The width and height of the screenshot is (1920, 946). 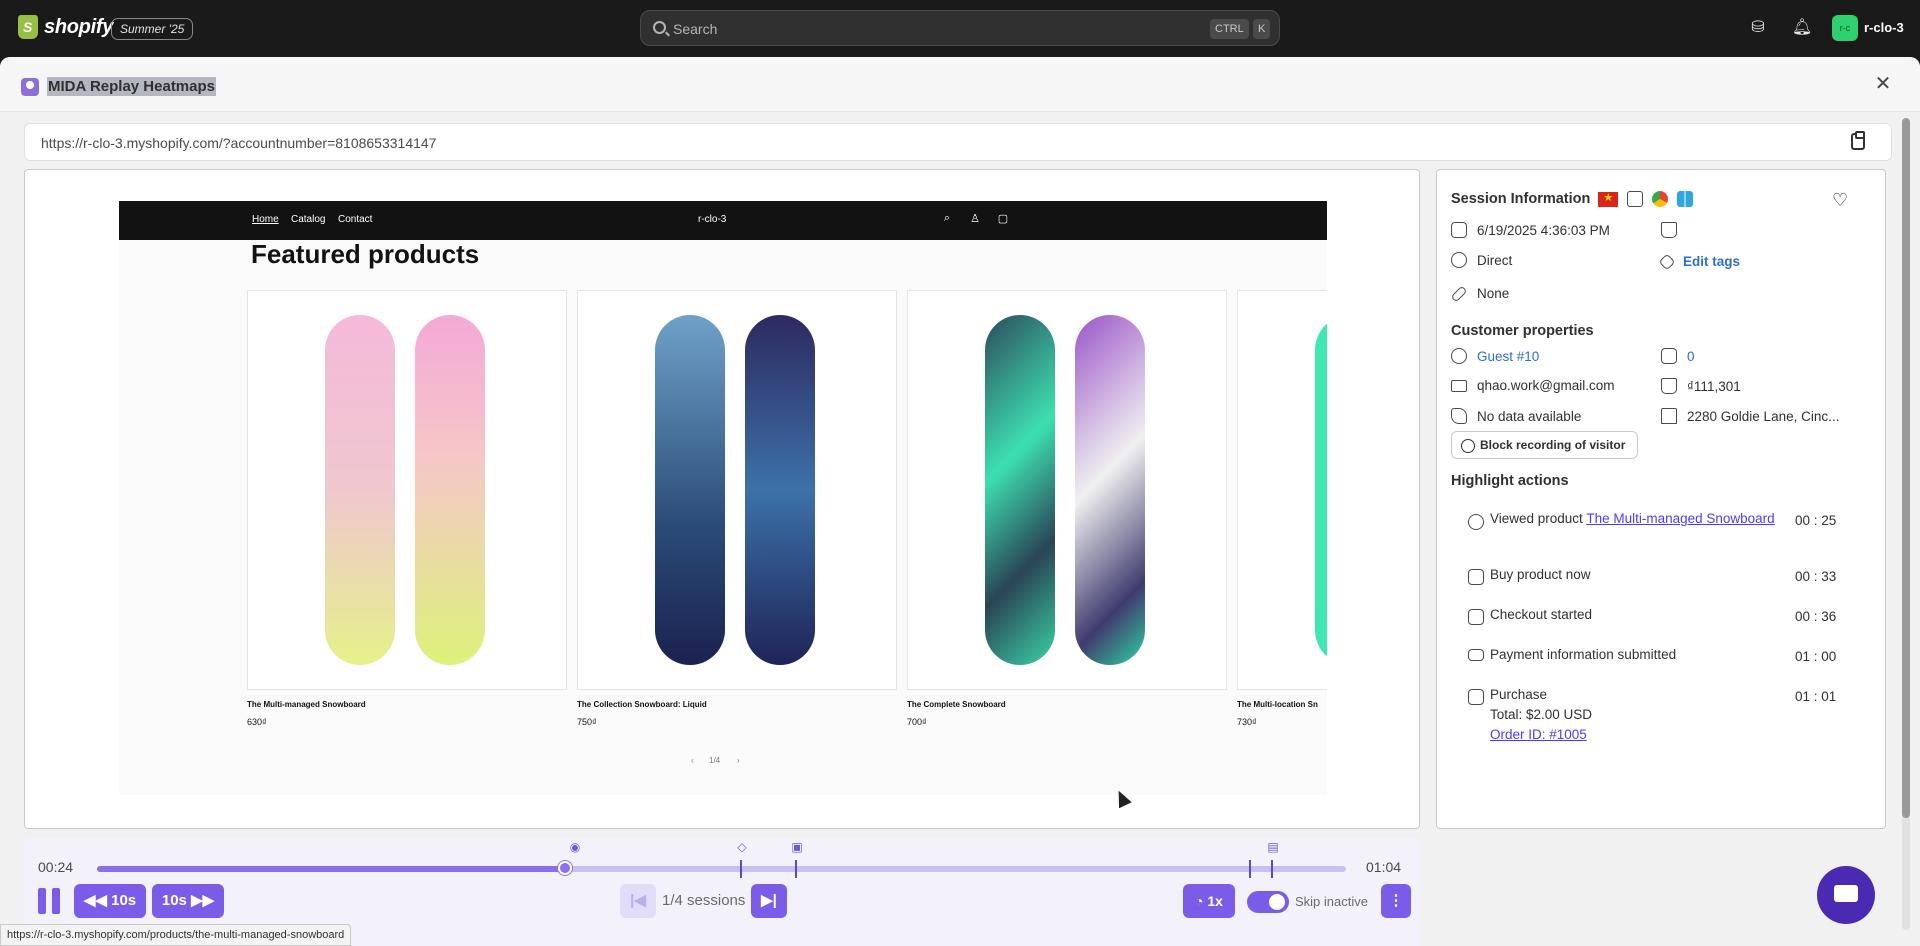 I want to click on product-price: 750₫, so click(x=587, y=722).